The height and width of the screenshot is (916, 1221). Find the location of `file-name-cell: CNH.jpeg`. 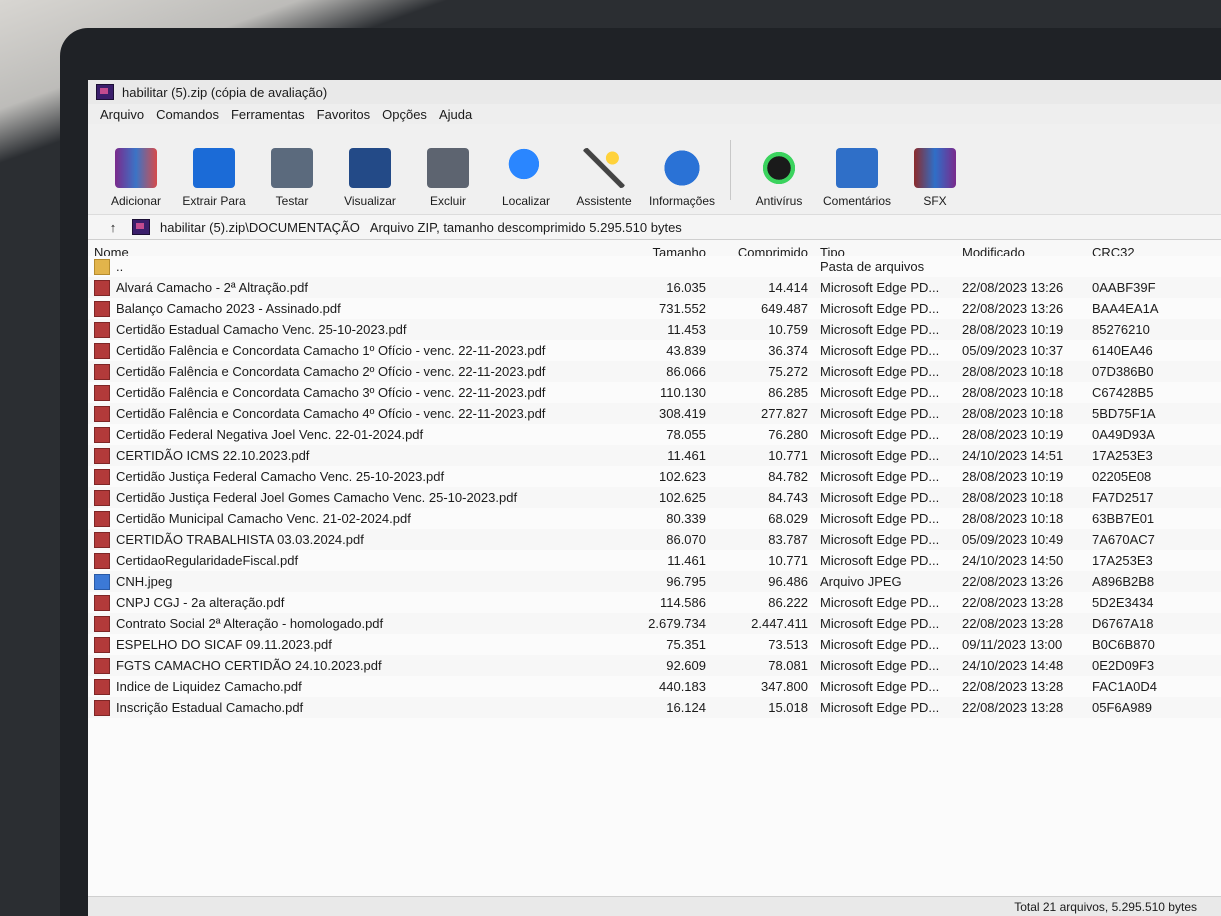

file-name-cell: CNH.jpeg is located at coordinates (354, 581).